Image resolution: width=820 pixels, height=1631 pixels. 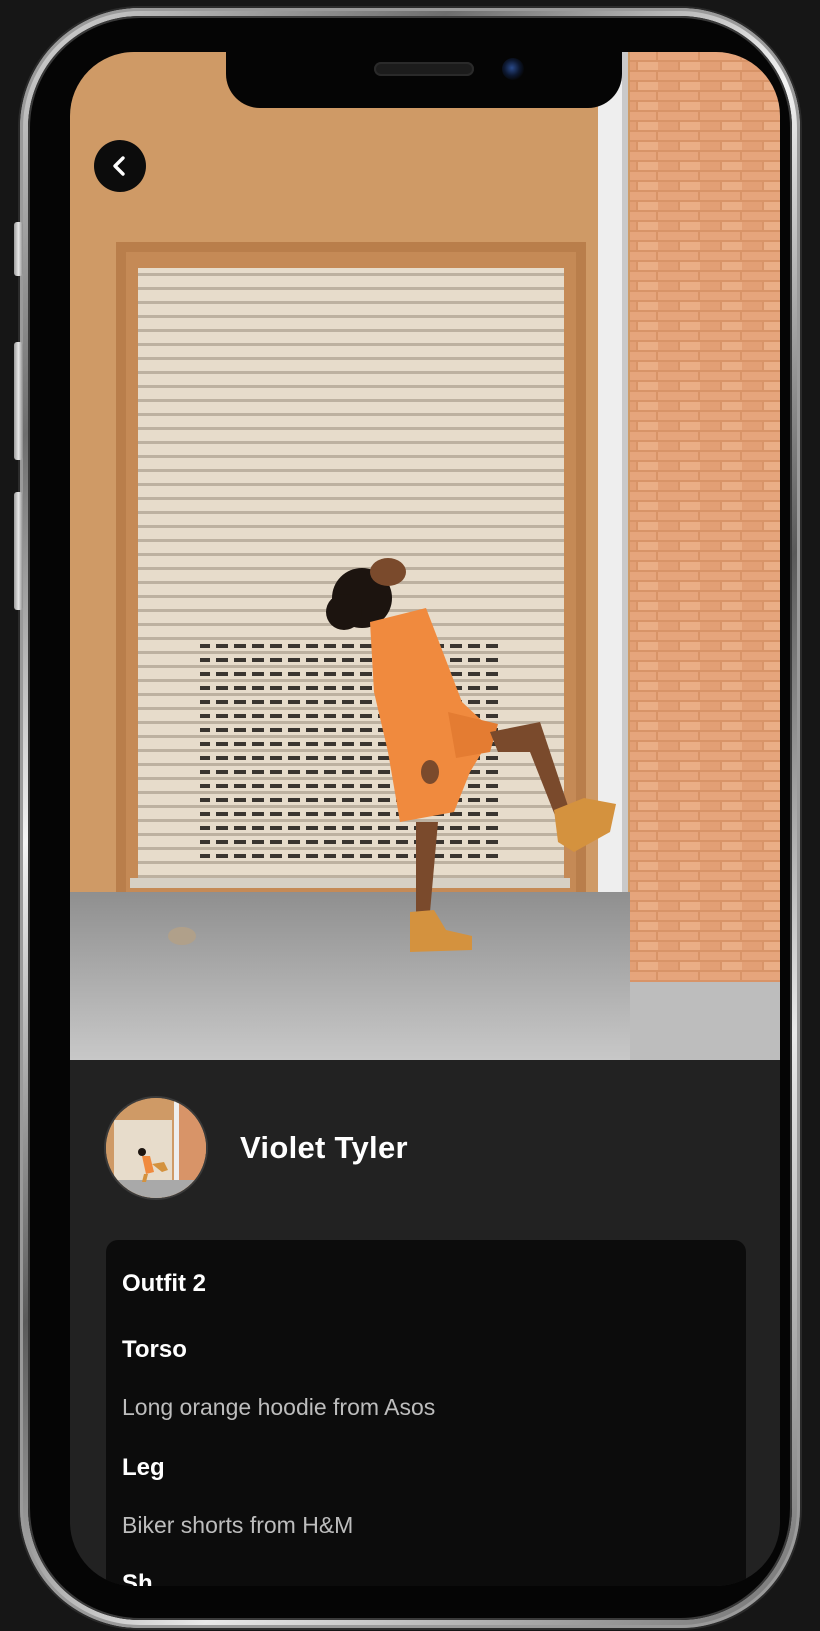 What do you see at coordinates (143, 1467) in the screenshot?
I see `leg-heading: Leg` at bounding box center [143, 1467].